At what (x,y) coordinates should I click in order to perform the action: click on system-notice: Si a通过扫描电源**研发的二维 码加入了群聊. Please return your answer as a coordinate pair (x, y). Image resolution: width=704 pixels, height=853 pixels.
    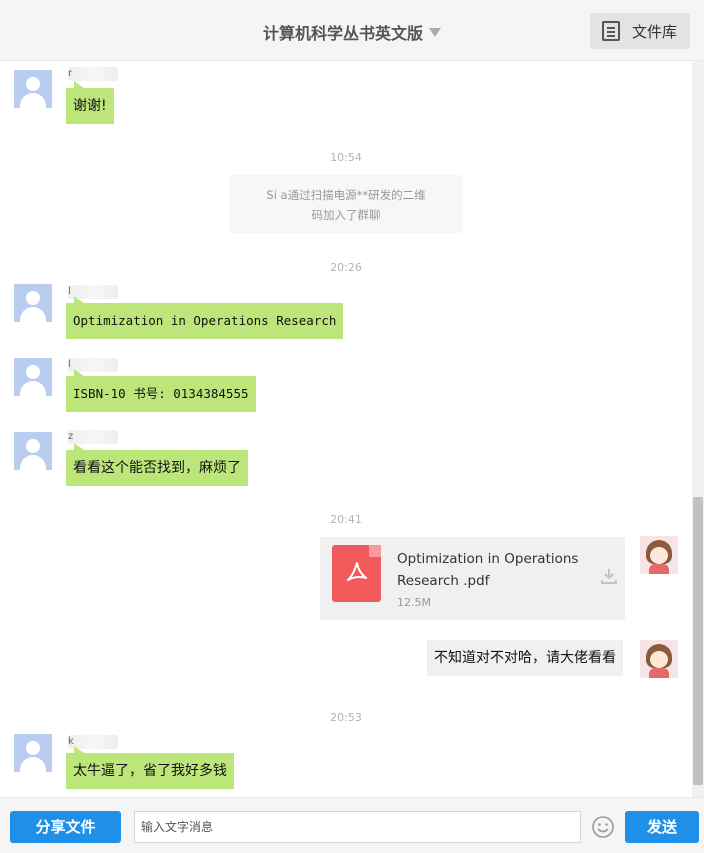
    Looking at the image, I should click on (346, 204).